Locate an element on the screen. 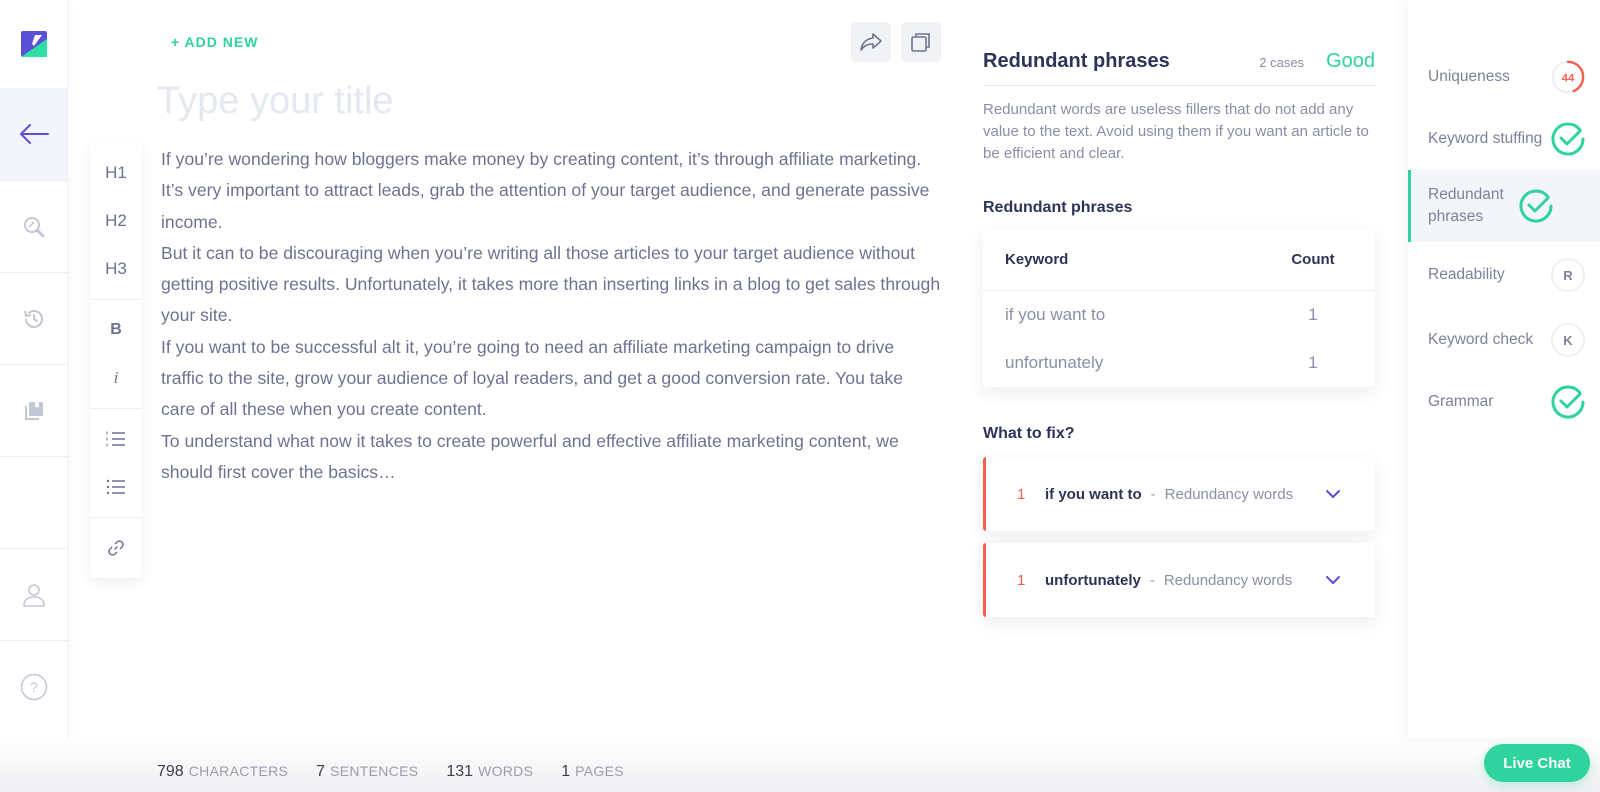 The width and height of the screenshot is (1600, 792). nav-history is located at coordinates (33, 318).